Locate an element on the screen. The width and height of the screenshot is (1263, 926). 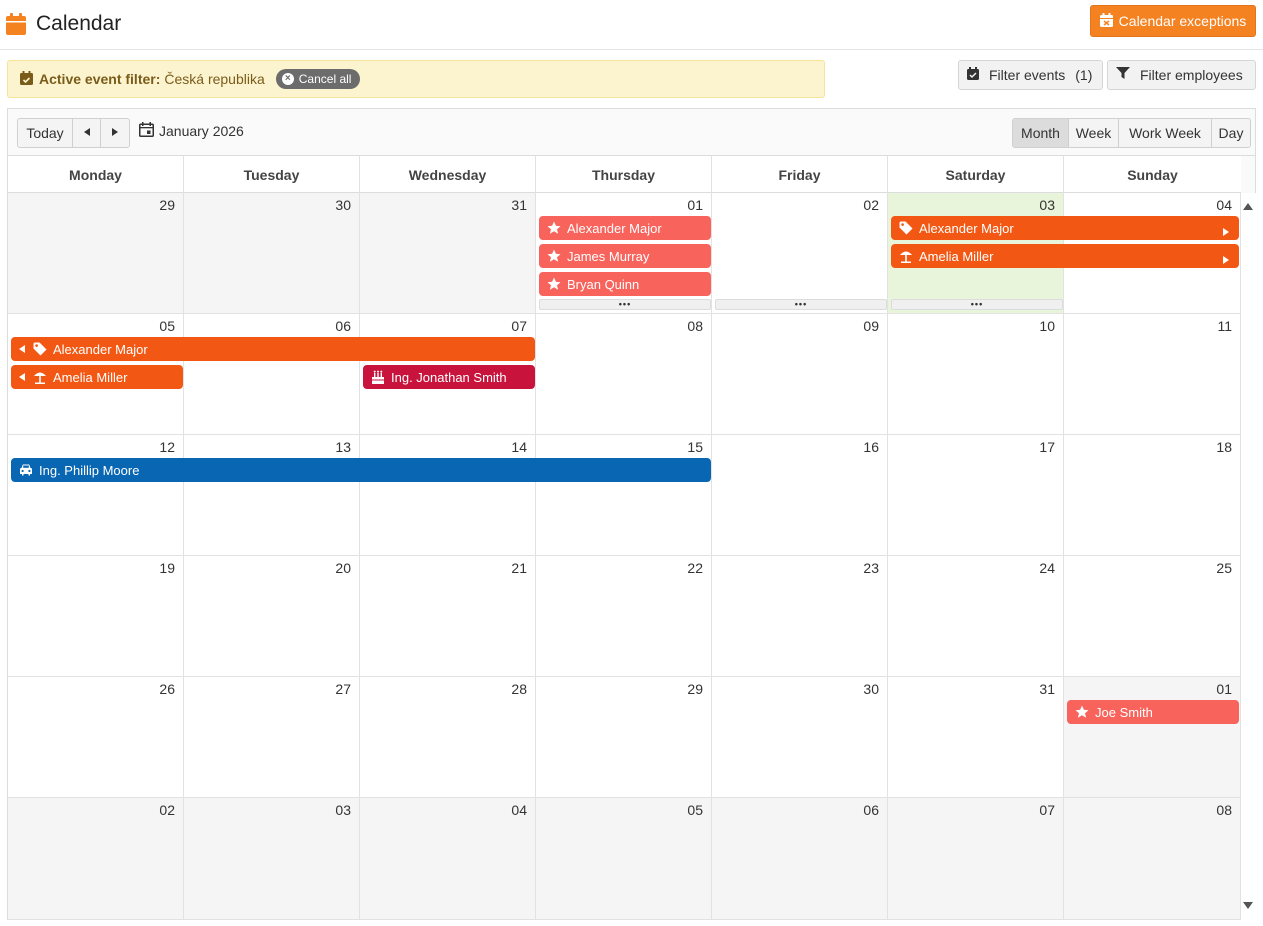
day-number: 08 is located at coordinates (1224, 810).